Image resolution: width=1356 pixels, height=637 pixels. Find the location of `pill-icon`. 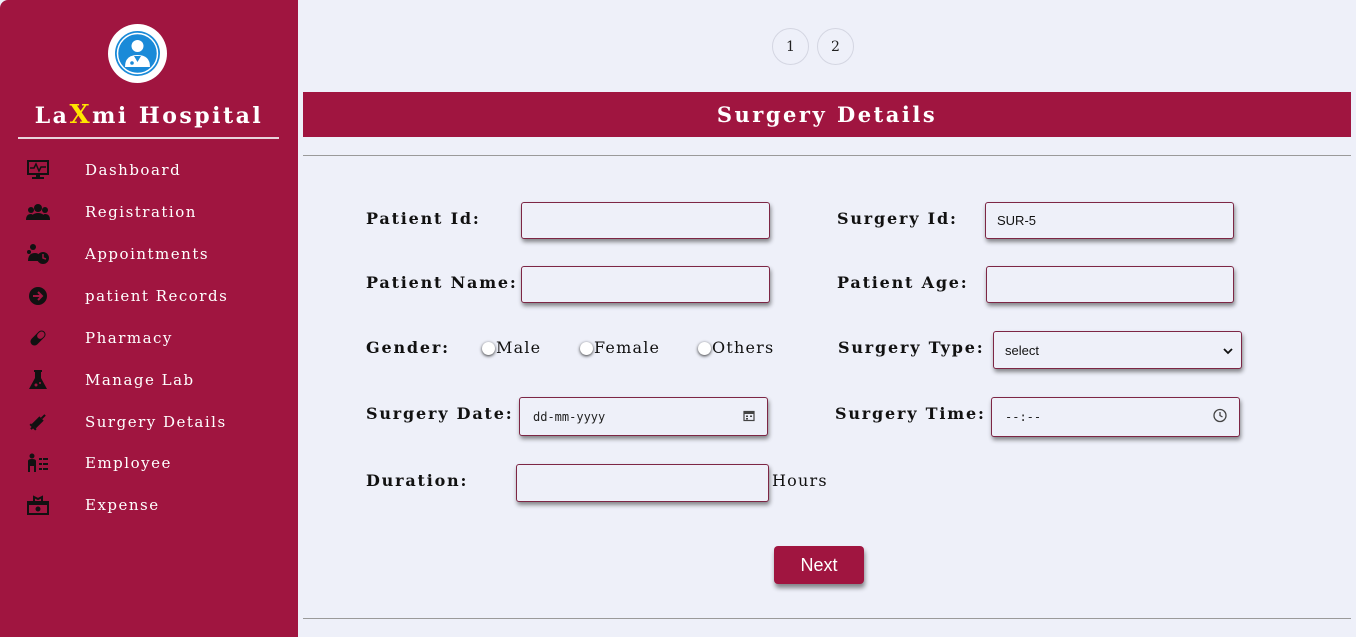

pill-icon is located at coordinates (38, 338).